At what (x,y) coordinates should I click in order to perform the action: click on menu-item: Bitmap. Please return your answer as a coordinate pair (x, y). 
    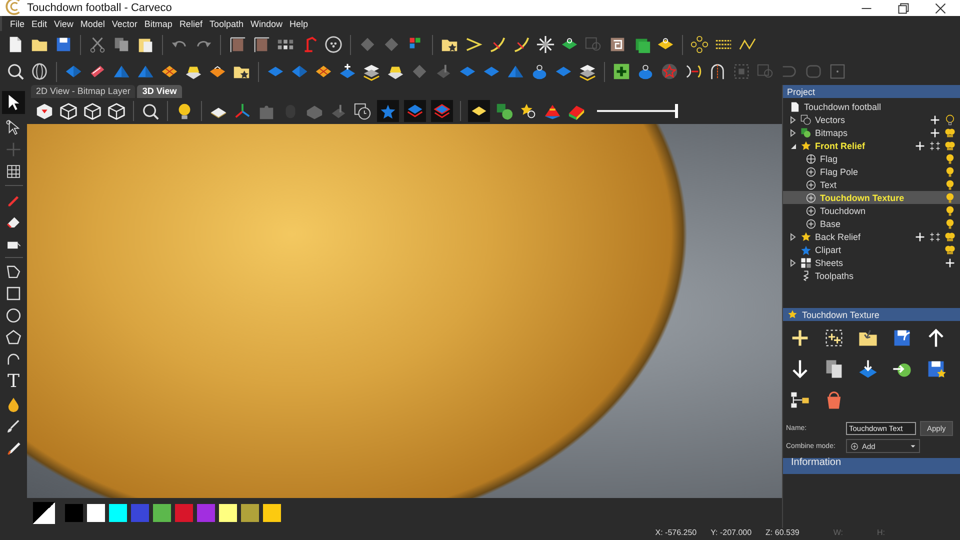
    Looking at the image, I should click on (158, 23).